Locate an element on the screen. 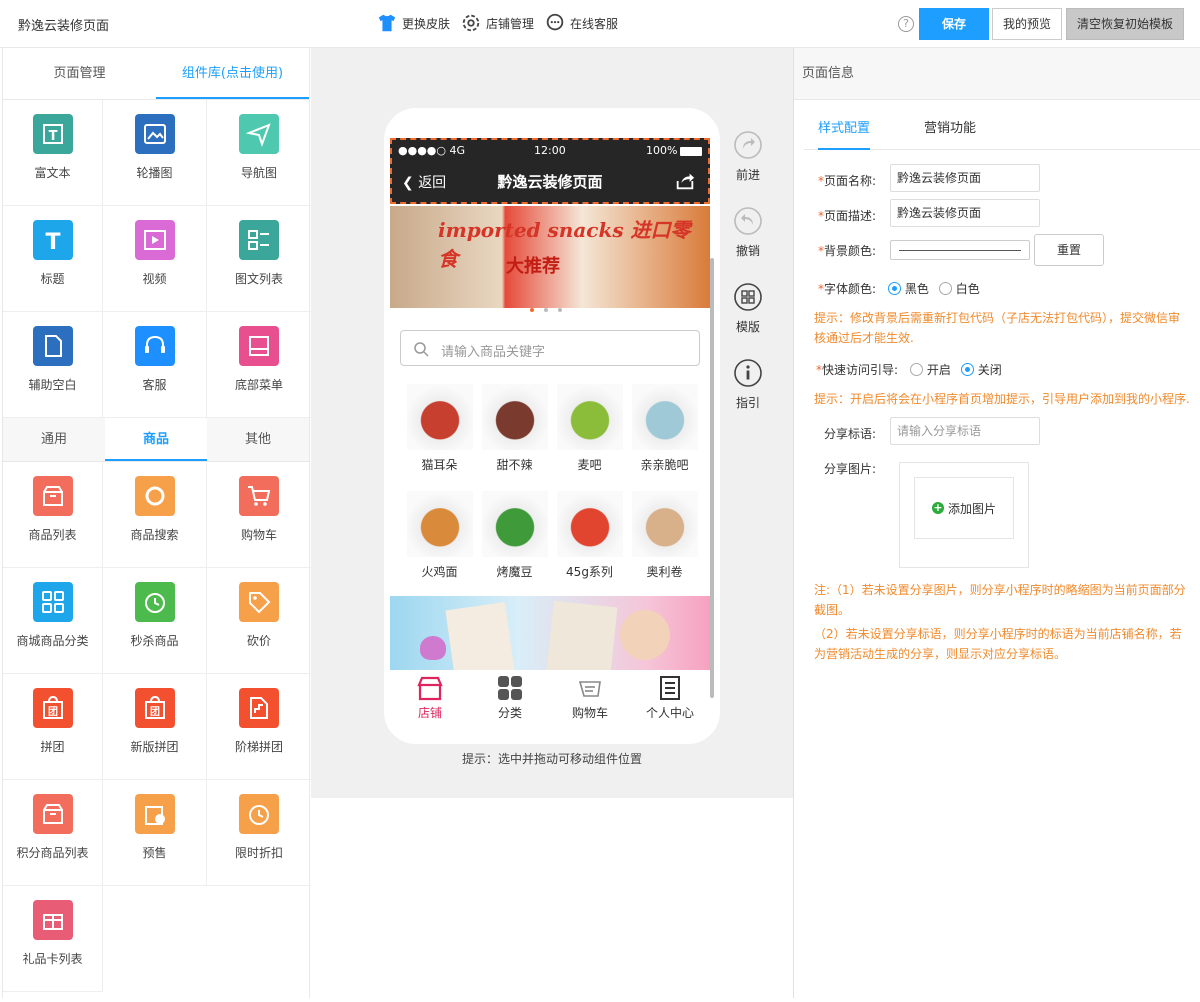 This screenshot has width=1200, height=1002. redo-button: 前进 is located at coordinates (748, 168).